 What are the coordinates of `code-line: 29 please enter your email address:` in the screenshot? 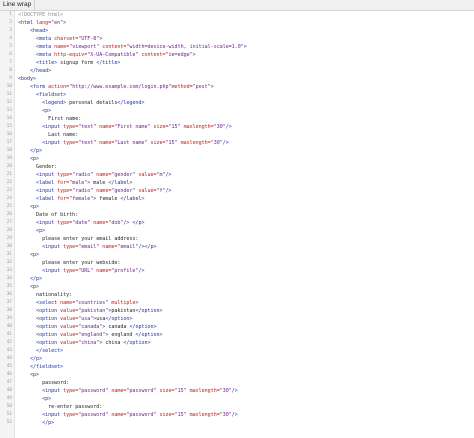 It's located at (237, 239).